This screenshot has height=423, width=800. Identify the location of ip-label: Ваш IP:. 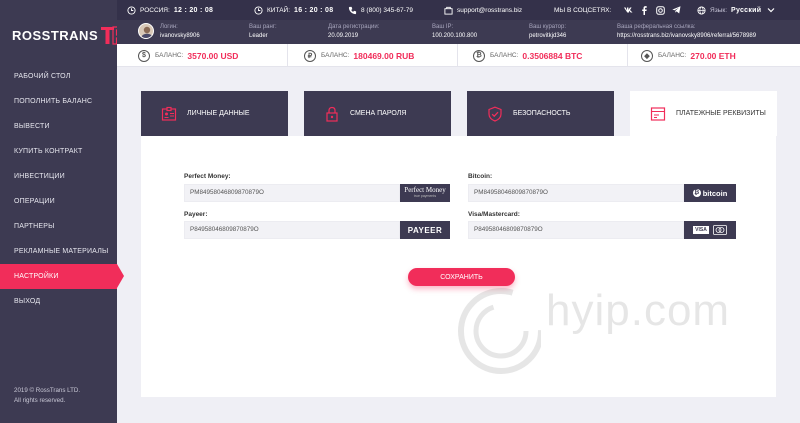
(443, 27).